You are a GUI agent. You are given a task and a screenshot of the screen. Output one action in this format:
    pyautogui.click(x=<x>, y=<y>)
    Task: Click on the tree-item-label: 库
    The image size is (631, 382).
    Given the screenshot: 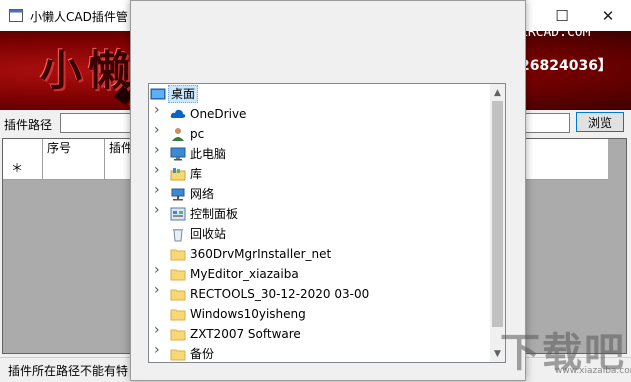 What is the action you would take?
    pyautogui.click(x=196, y=174)
    